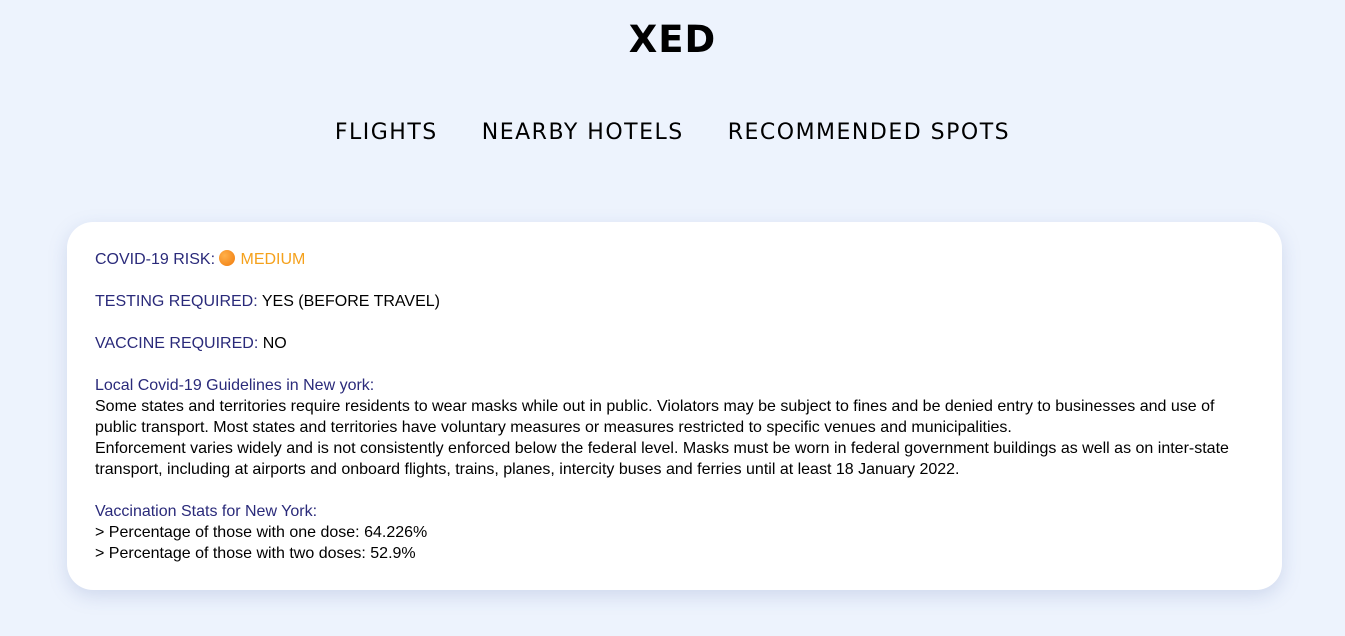 Image resolution: width=1345 pixels, height=636 pixels. Describe the element at coordinates (674, 259) in the screenshot. I see `covid-risk-row: COVID-19 RISK: MEDIUM` at that location.